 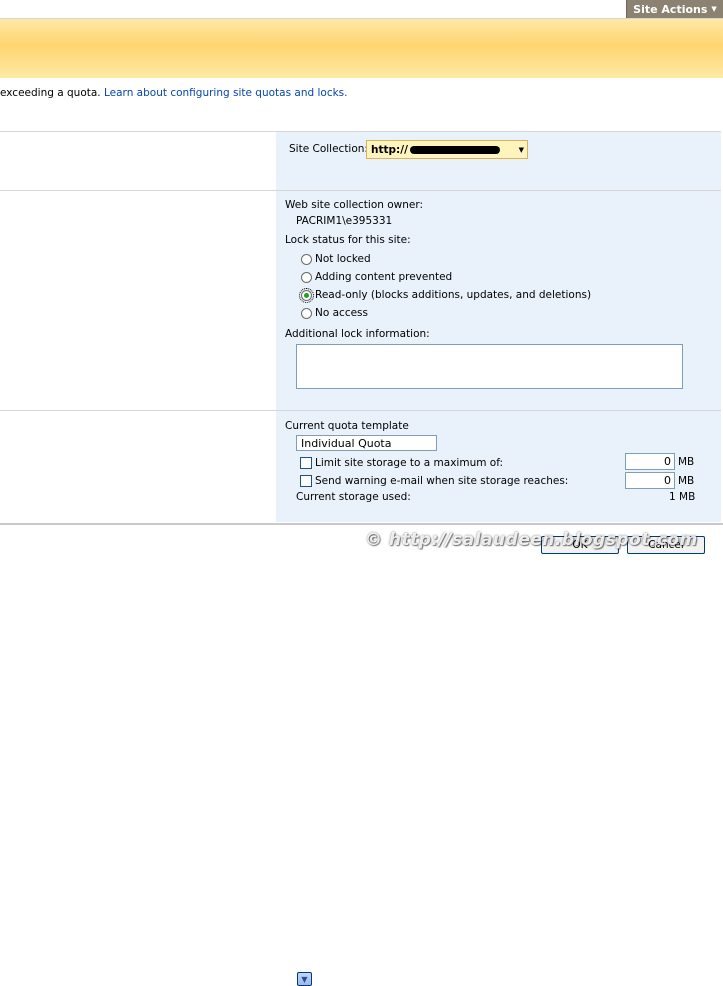 I want to click on storage-used-value: 1 MB, so click(x=682, y=497).